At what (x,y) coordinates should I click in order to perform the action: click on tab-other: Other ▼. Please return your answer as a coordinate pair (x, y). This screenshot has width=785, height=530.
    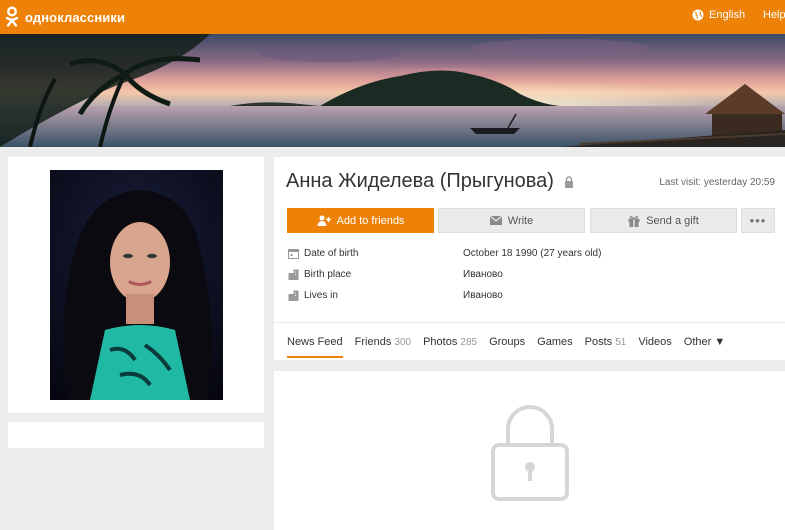
    Looking at the image, I should click on (704, 347).